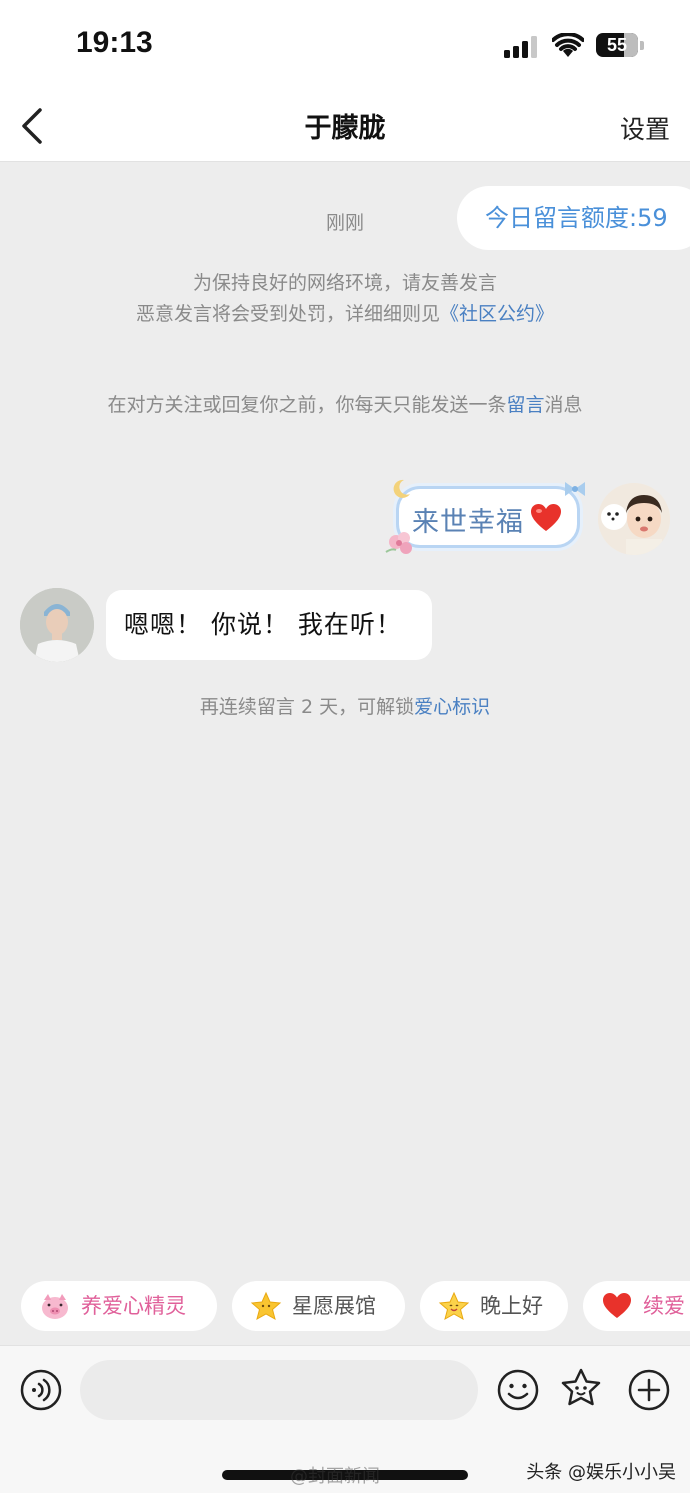  I want to click on plus-icon, so click(649, 1390).